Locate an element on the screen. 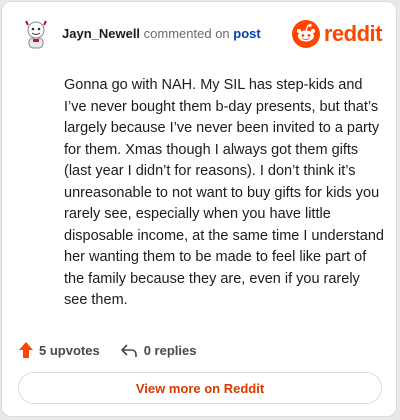 The height and width of the screenshot is (420, 400). view-more-button: View more on Reddit is located at coordinates (200, 388).